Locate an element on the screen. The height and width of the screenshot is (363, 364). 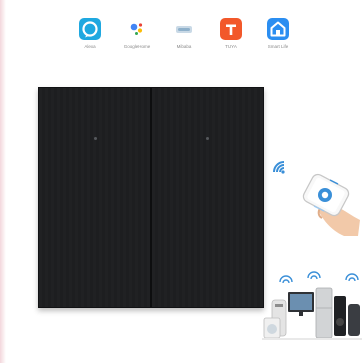
google-assistant-icon is located at coordinates (137, 29).